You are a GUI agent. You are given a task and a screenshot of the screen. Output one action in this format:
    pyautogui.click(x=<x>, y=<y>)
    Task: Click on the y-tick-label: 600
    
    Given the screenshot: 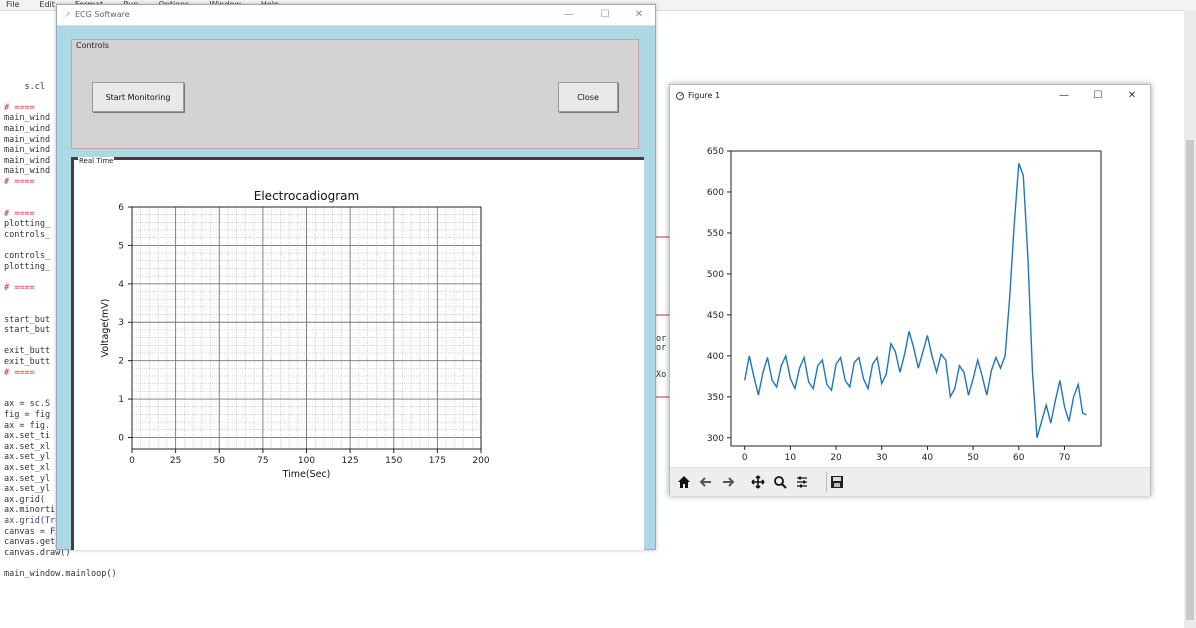 What is the action you would take?
    pyautogui.click(x=715, y=193)
    